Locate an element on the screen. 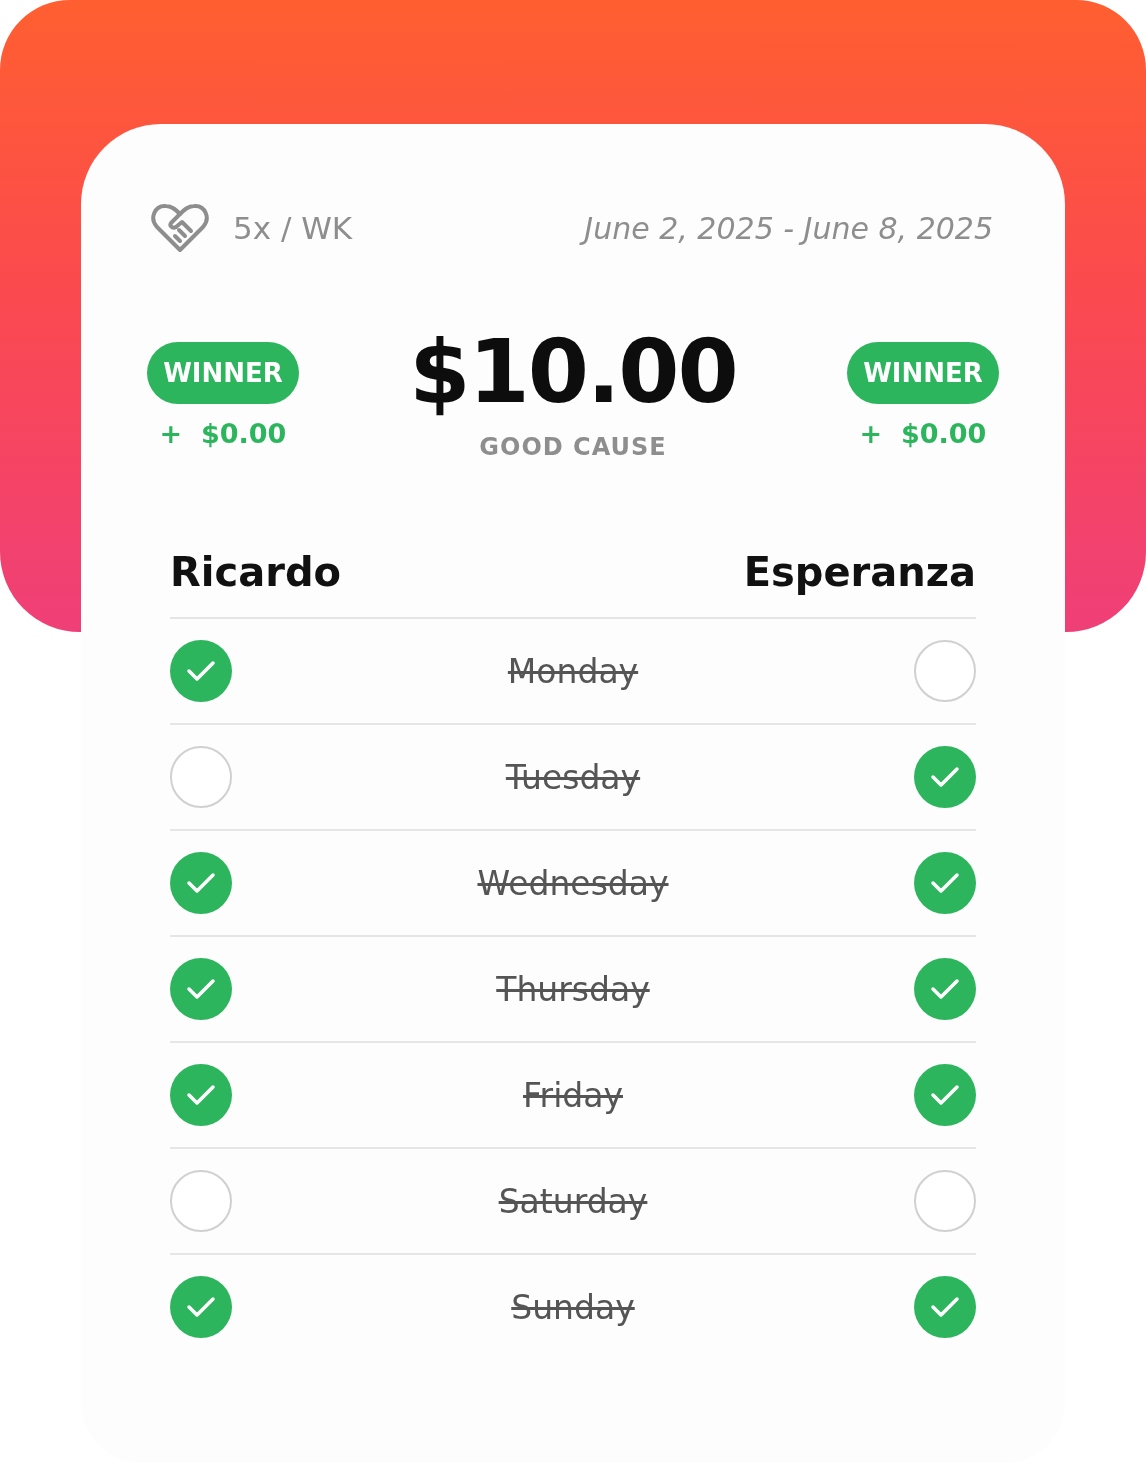 This screenshot has height=1463, width=1146. player-name: Ricardo is located at coordinates (256, 572).